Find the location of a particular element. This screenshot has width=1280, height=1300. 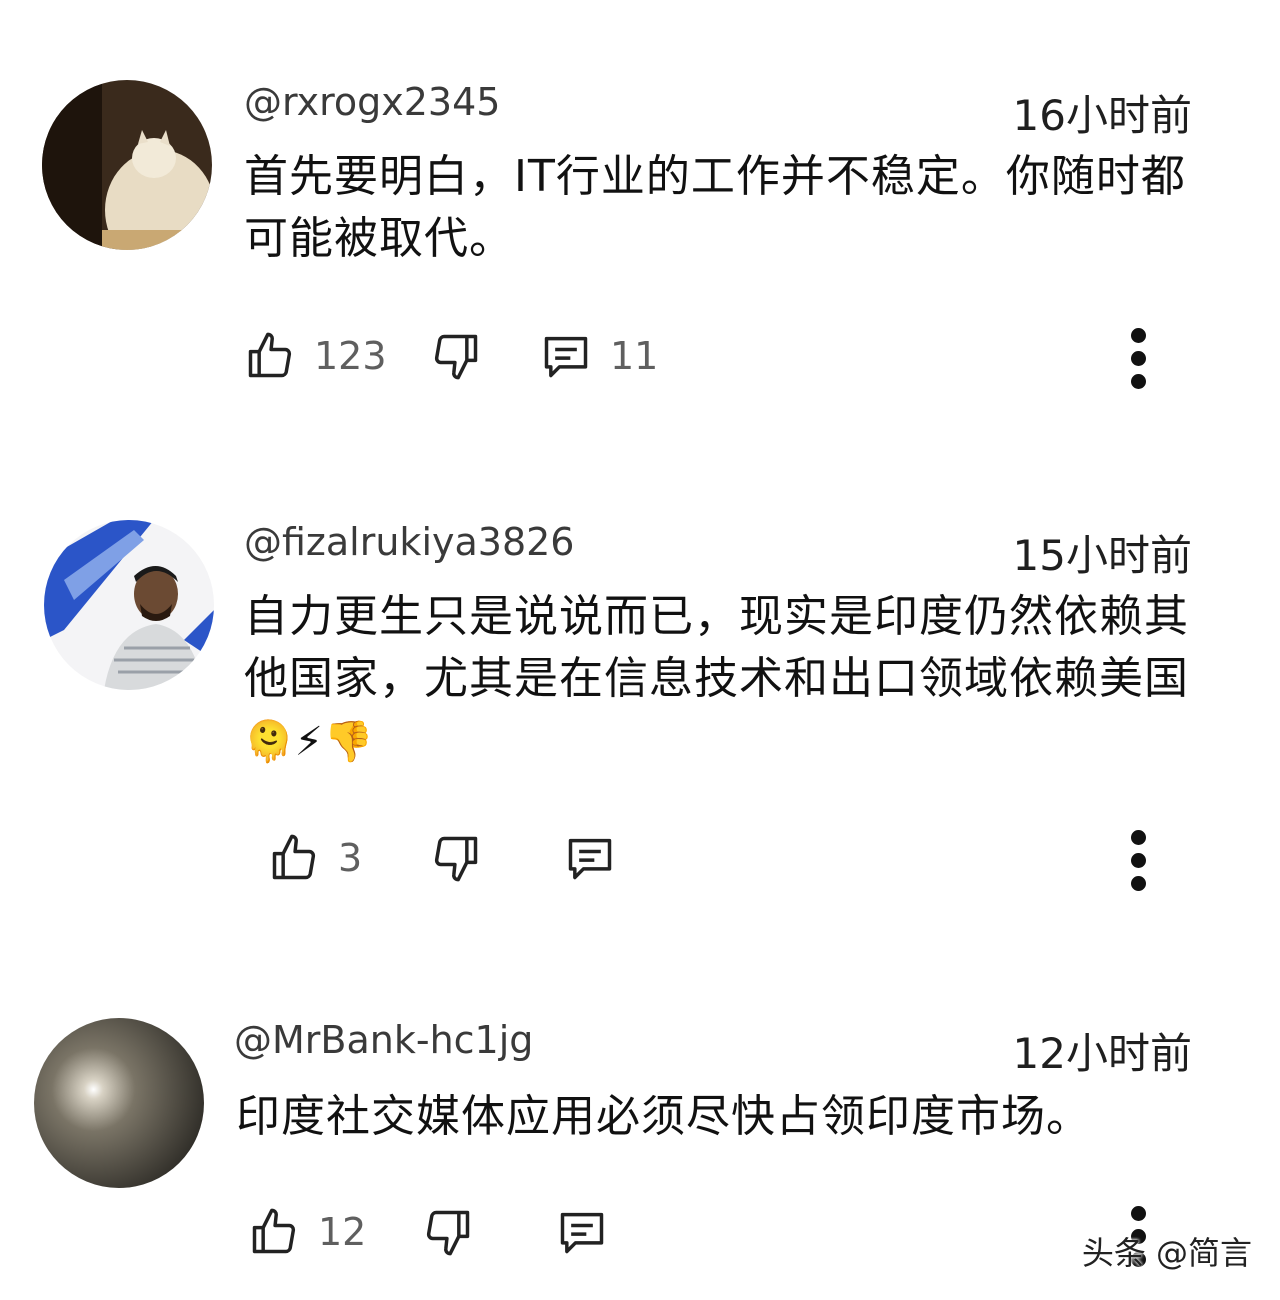

avatar-sphere-image is located at coordinates (119, 1103).